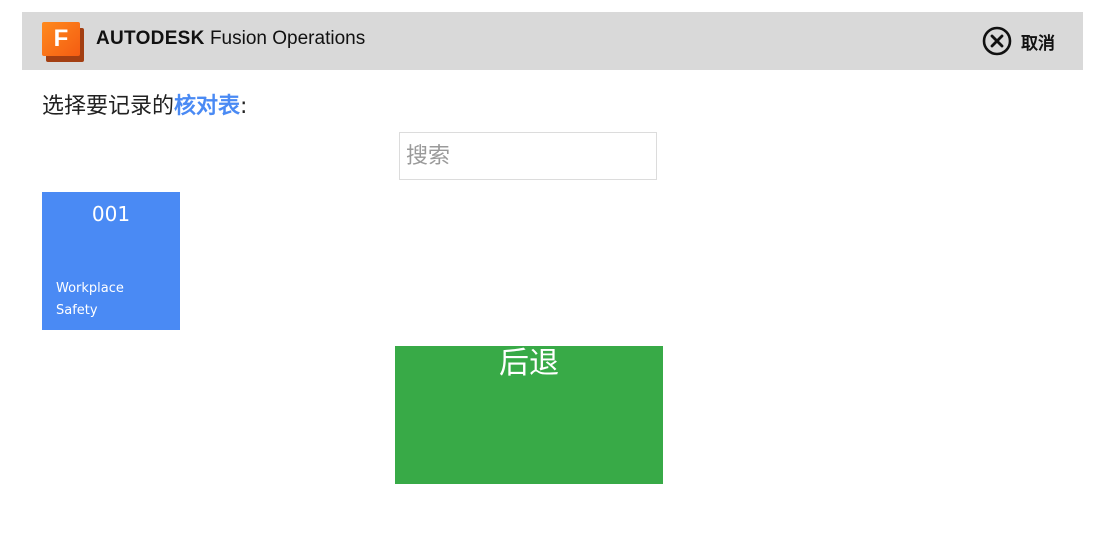  I want to click on app-header: F AUTODESK Fusion Operations 取消, so click(552, 41).